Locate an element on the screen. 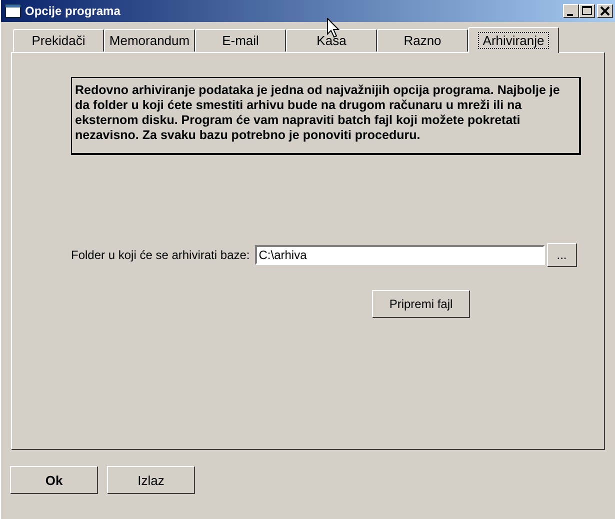 The width and height of the screenshot is (615, 519). dialog-button: Izlaz is located at coordinates (151, 480).